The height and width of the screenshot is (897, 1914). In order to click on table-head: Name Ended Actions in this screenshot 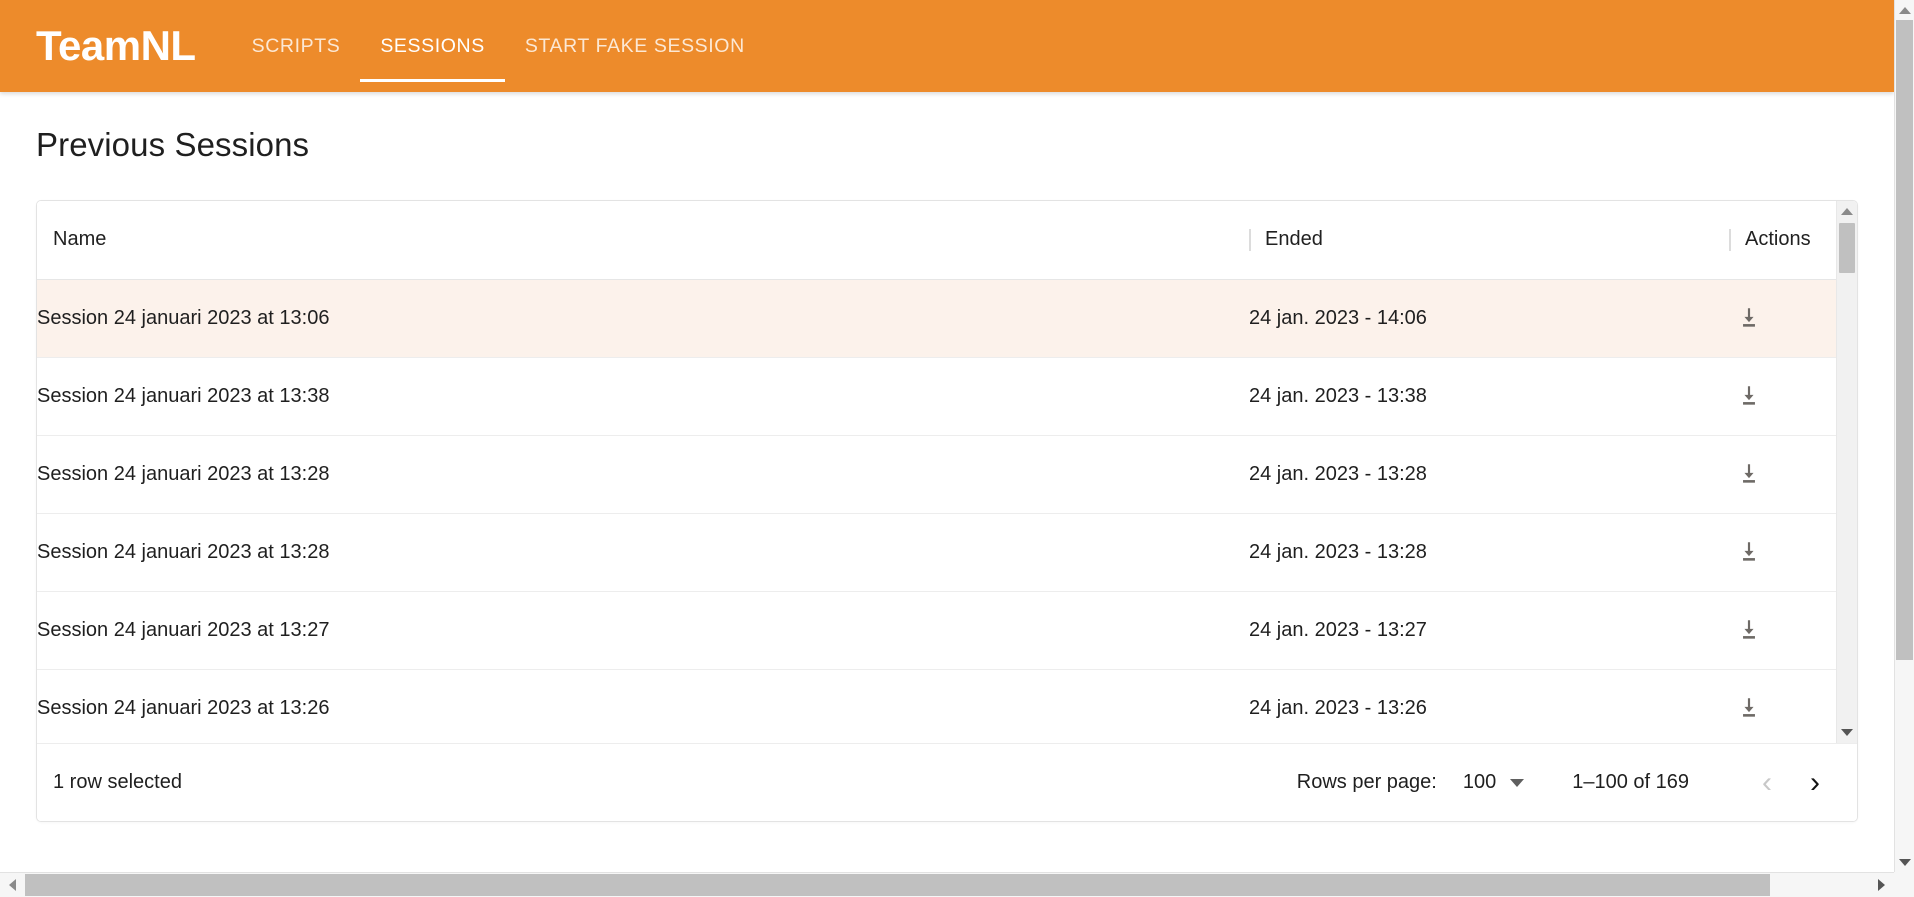, I will do `click(947, 240)`.